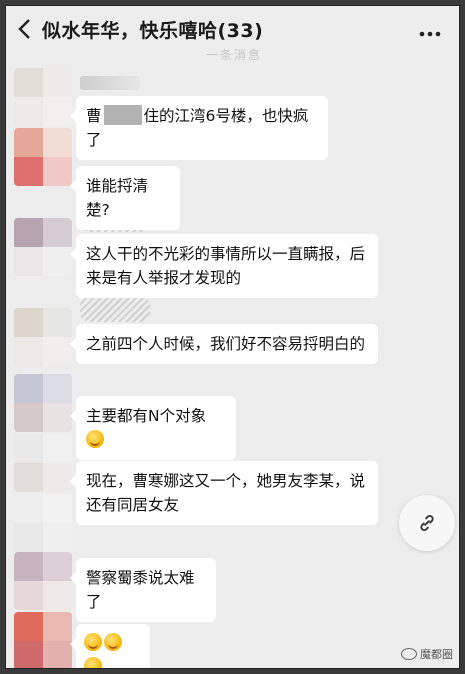  Describe the element at coordinates (115, 309) in the screenshot. I see `scribble-mark` at that location.